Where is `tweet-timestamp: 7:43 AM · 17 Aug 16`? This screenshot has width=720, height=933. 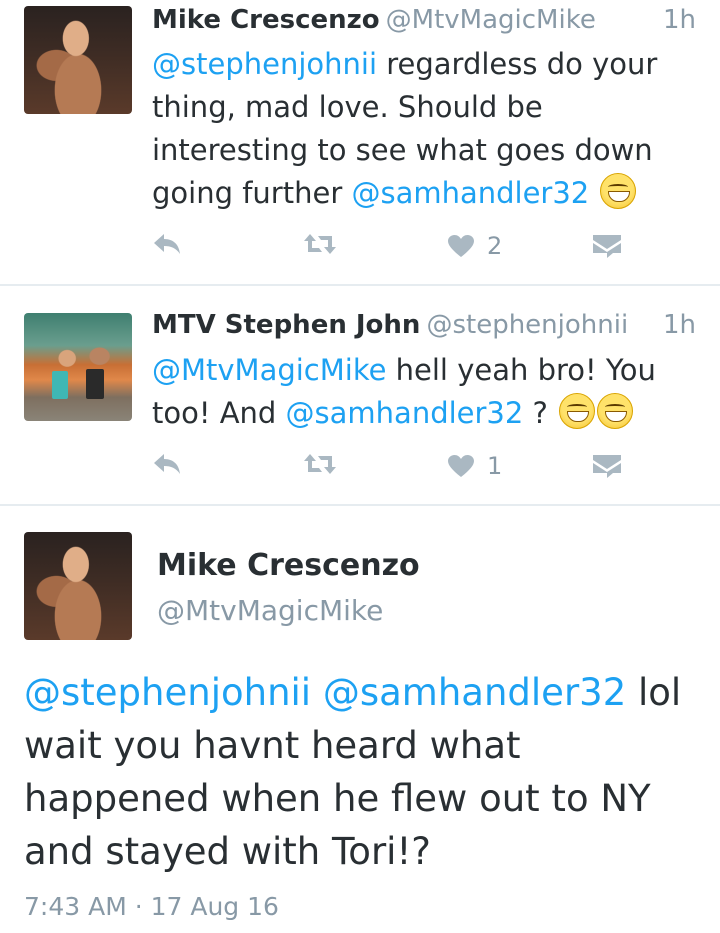 tweet-timestamp: 7:43 AM · 17 Aug 16 is located at coordinates (151, 906).